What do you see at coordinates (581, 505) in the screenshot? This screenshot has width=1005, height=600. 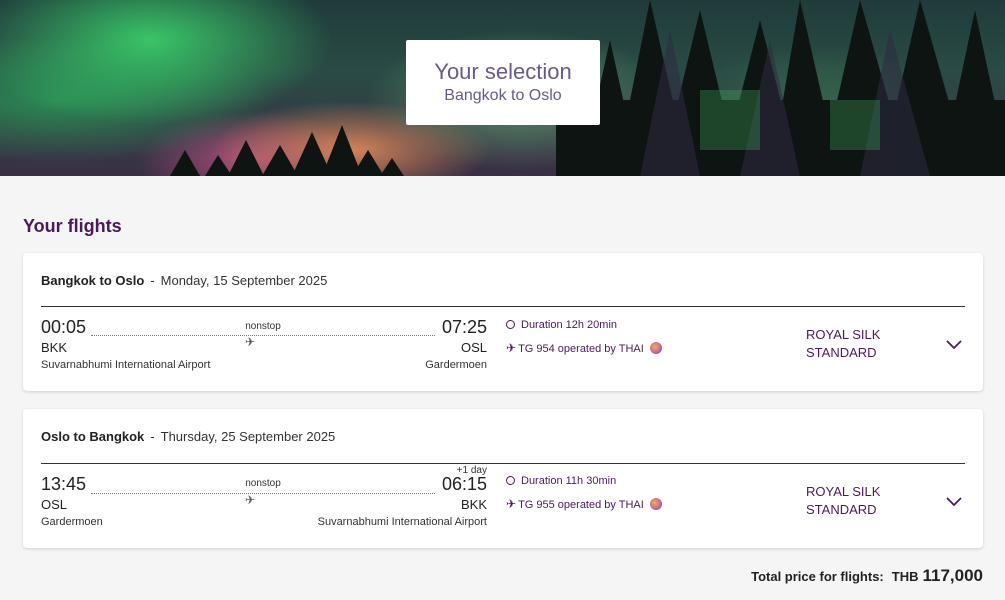 I see `flight-number-text: TG 955 operated by THAI` at bounding box center [581, 505].